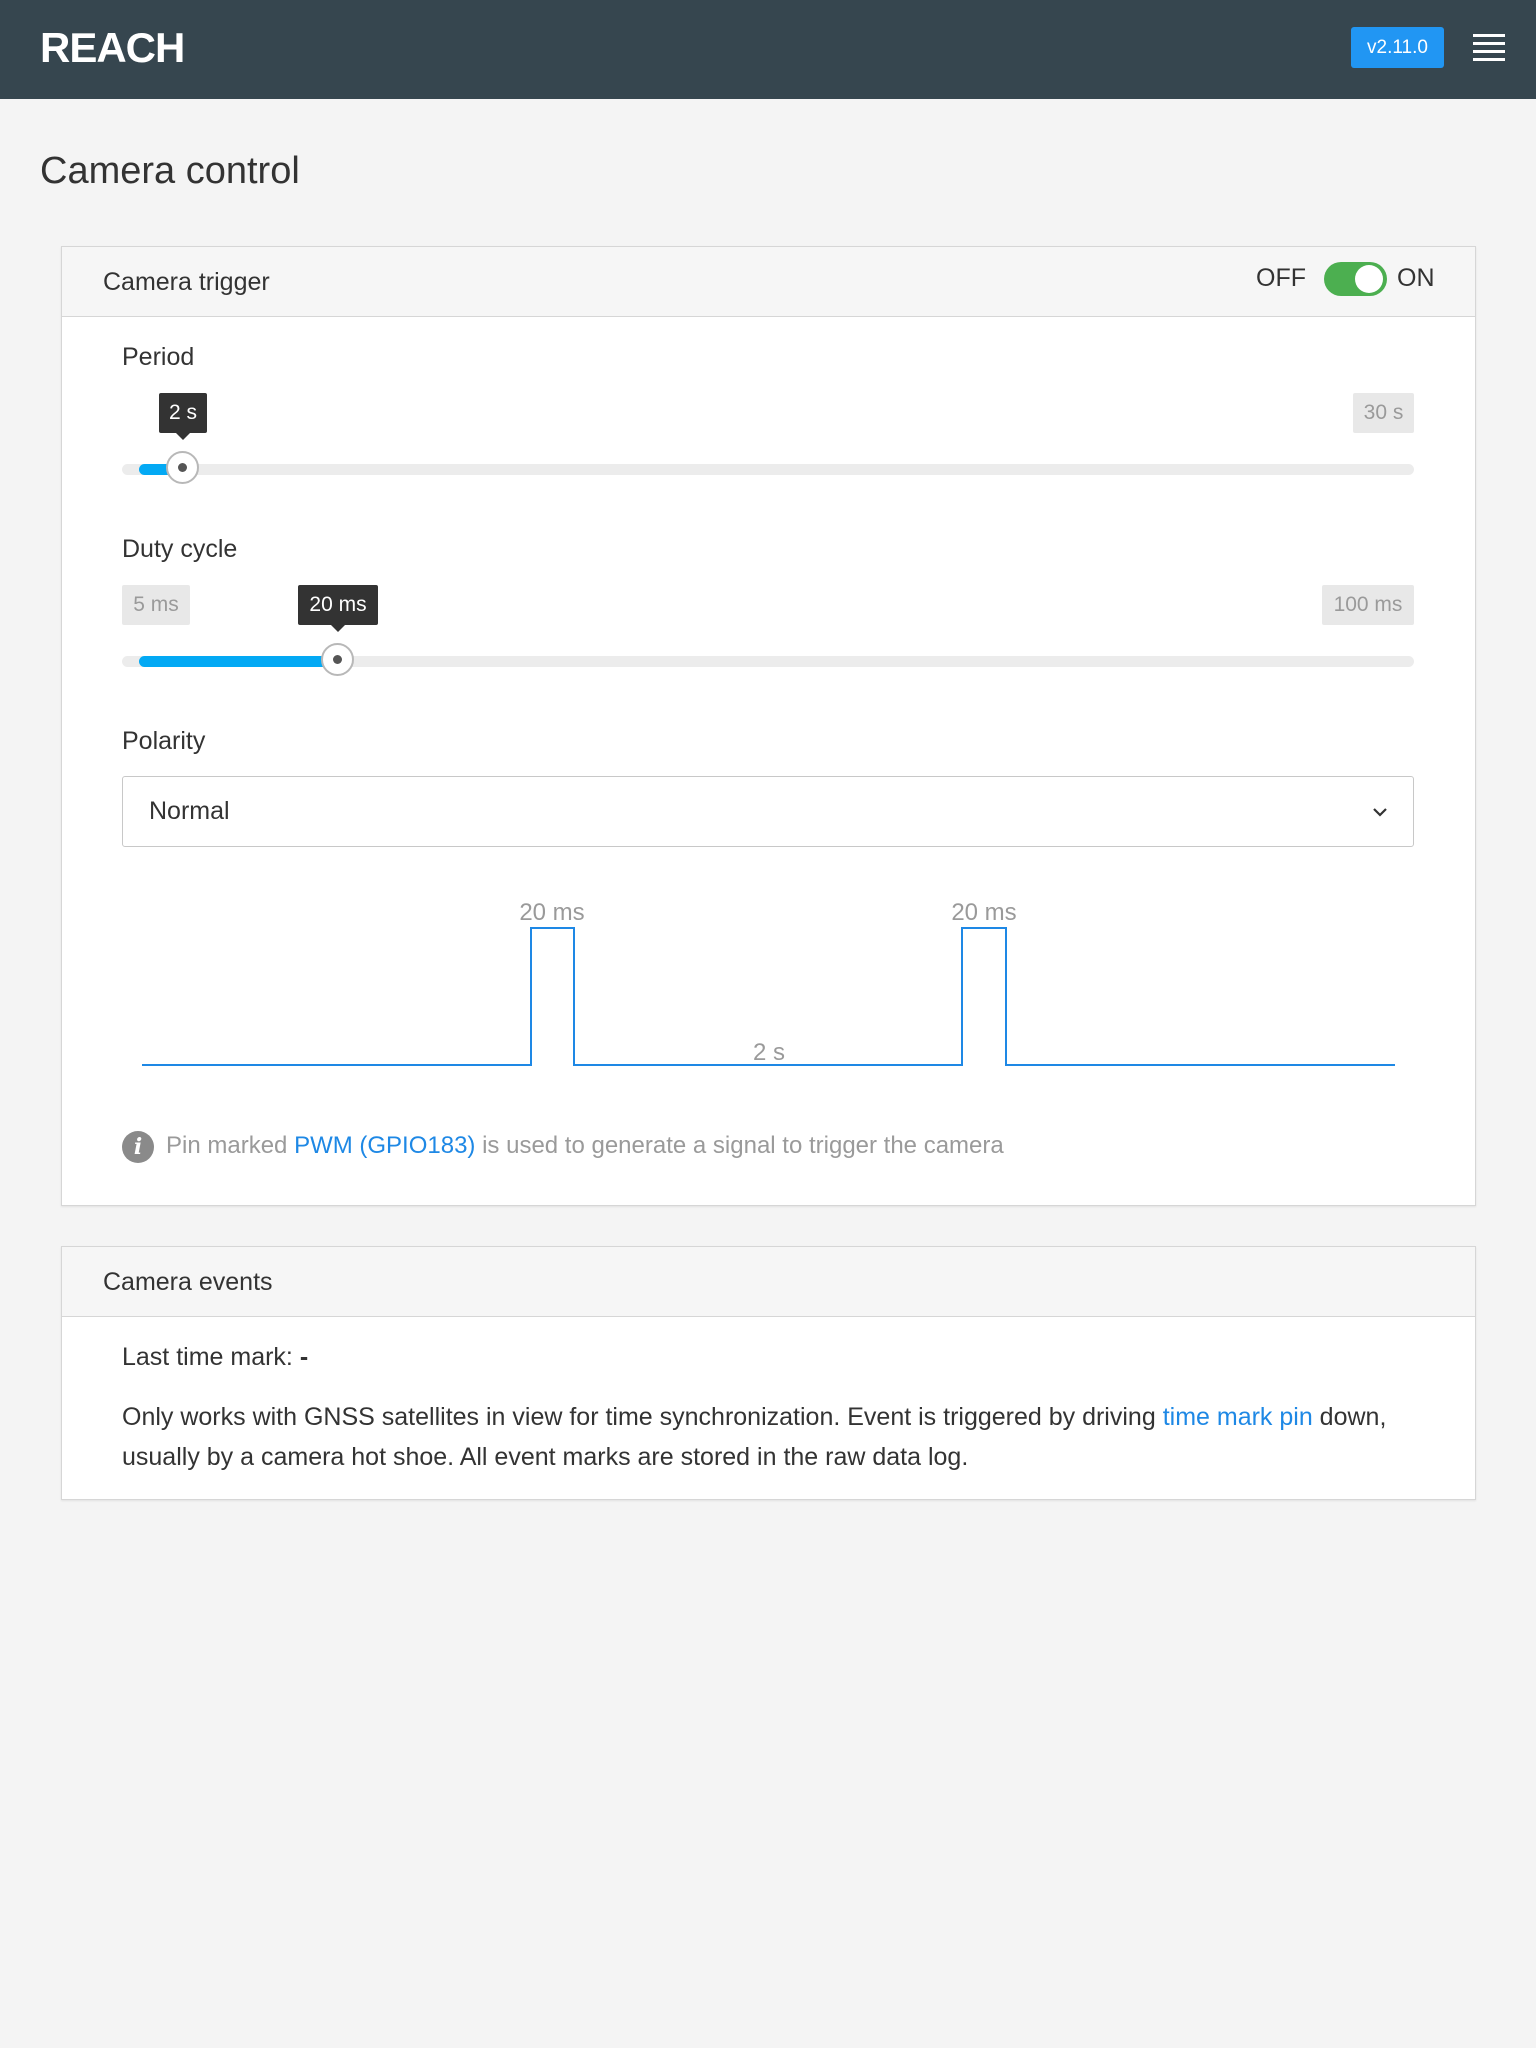  I want to click on reach-logo: REACH, so click(112, 47).